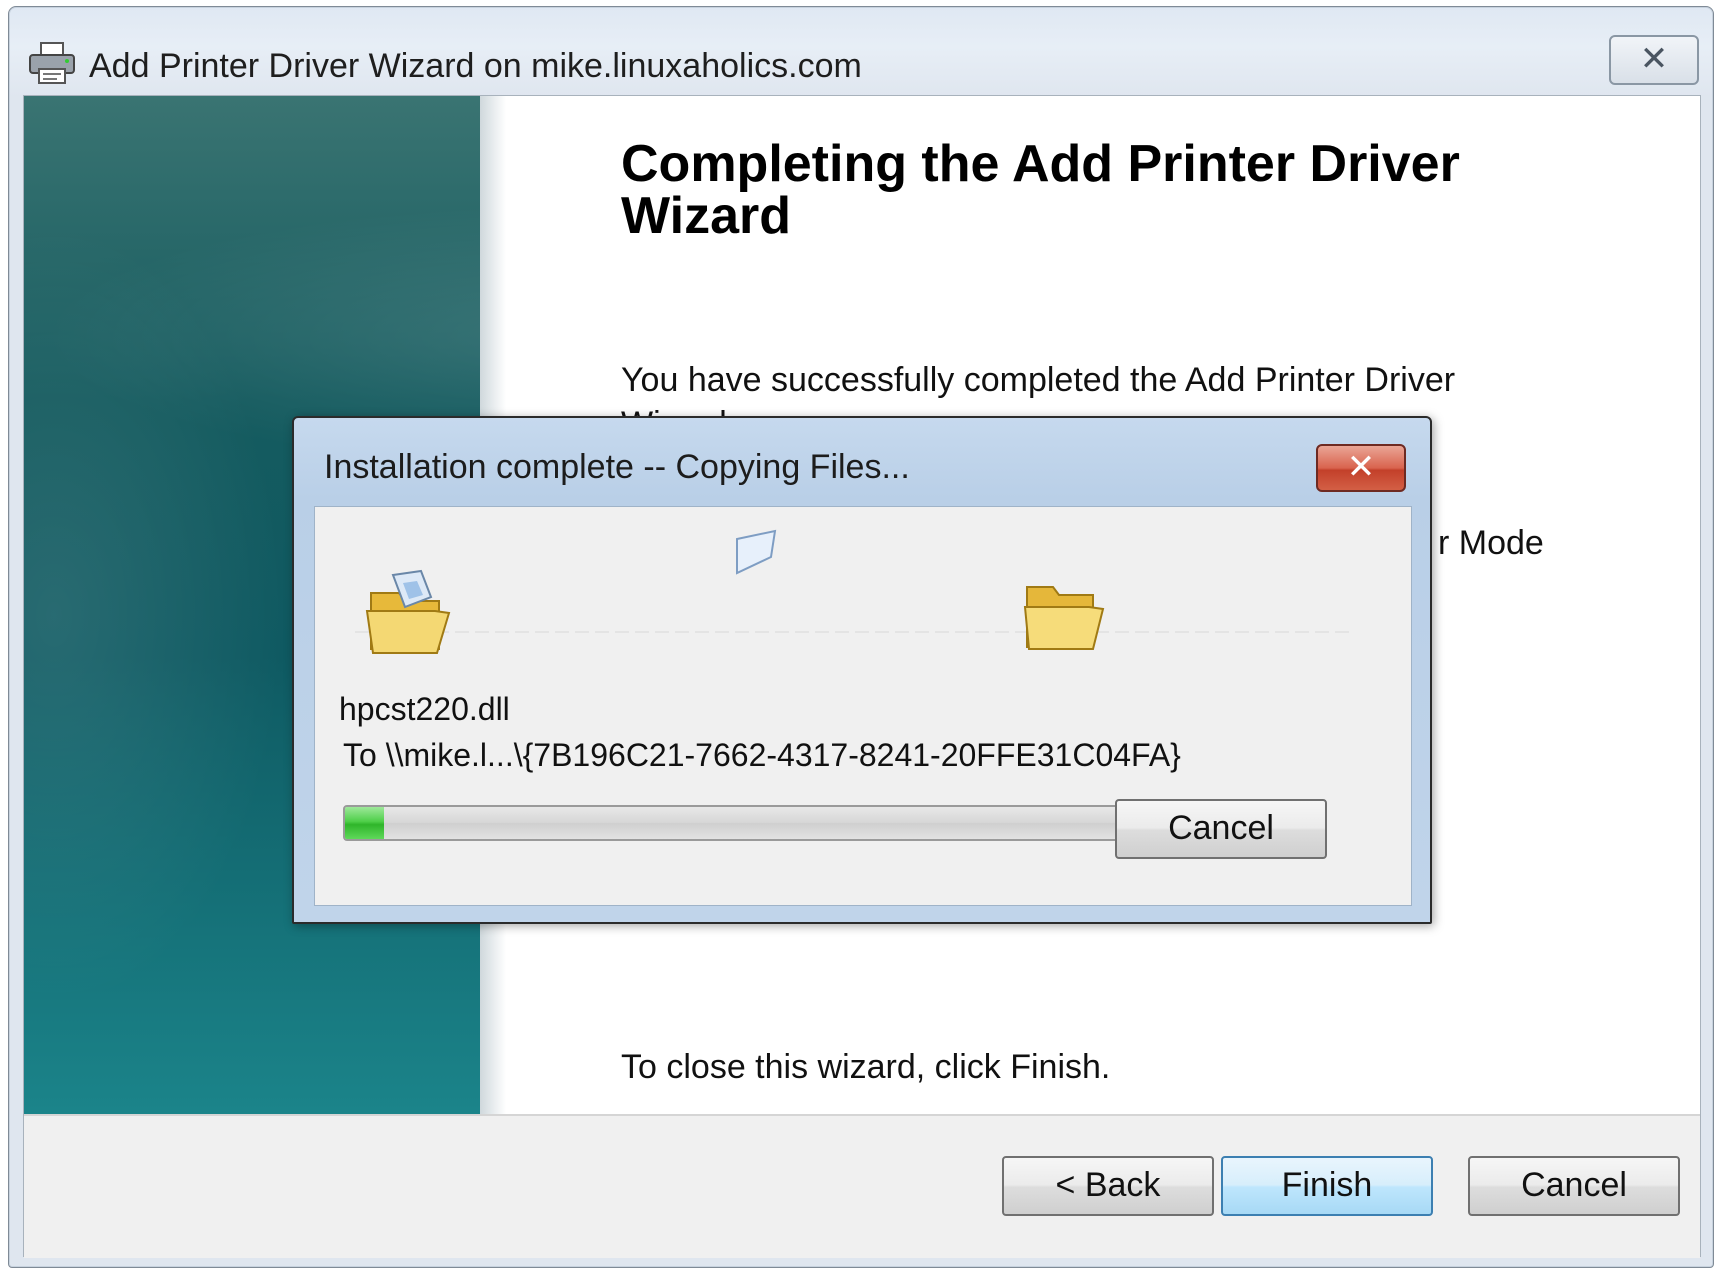  What do you see at coordinates (424, 709) in the screenshot?
I see `file-name: hpcst220.dll` at bounding box center [424, 709].